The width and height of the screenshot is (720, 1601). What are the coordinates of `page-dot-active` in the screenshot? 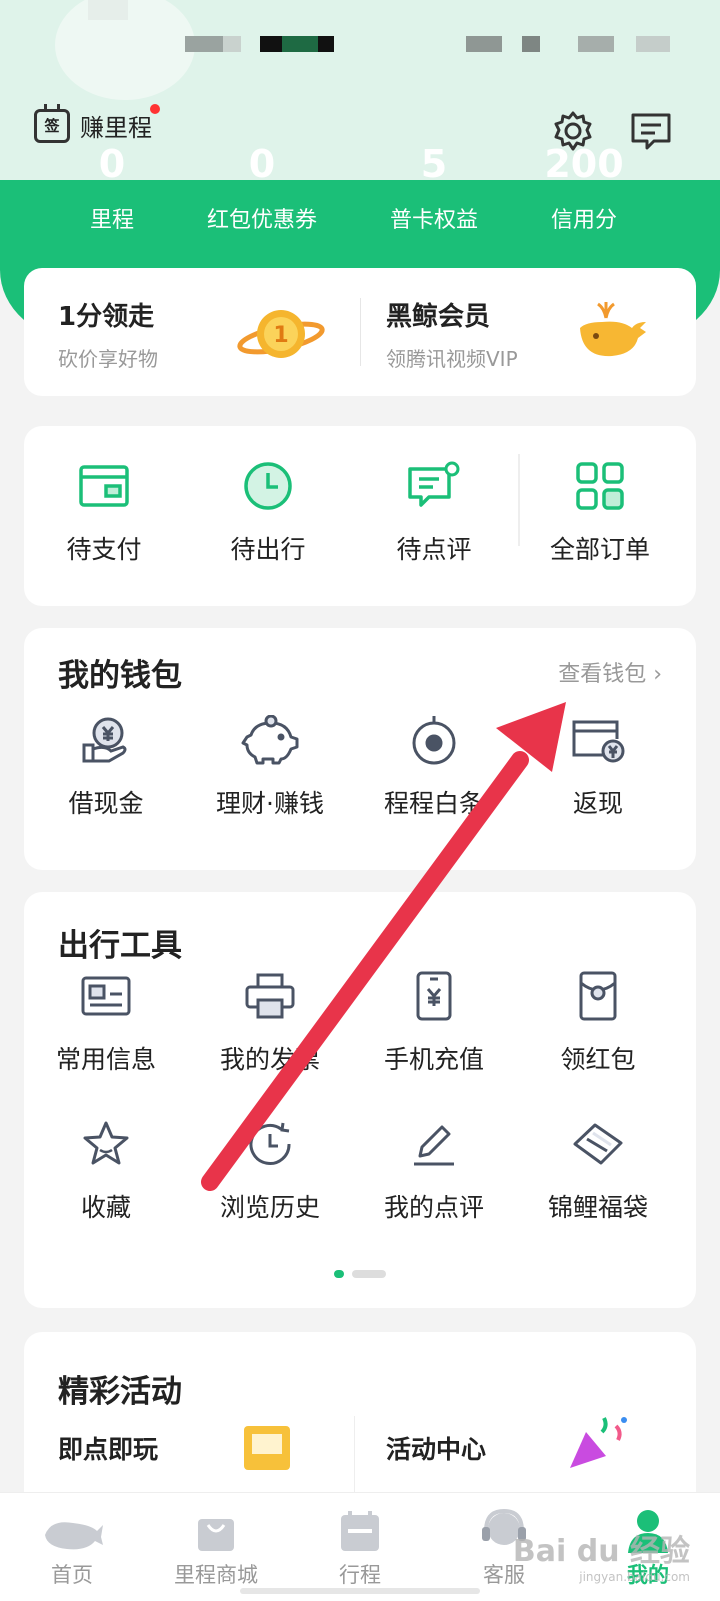 It's located at (339, 1274).